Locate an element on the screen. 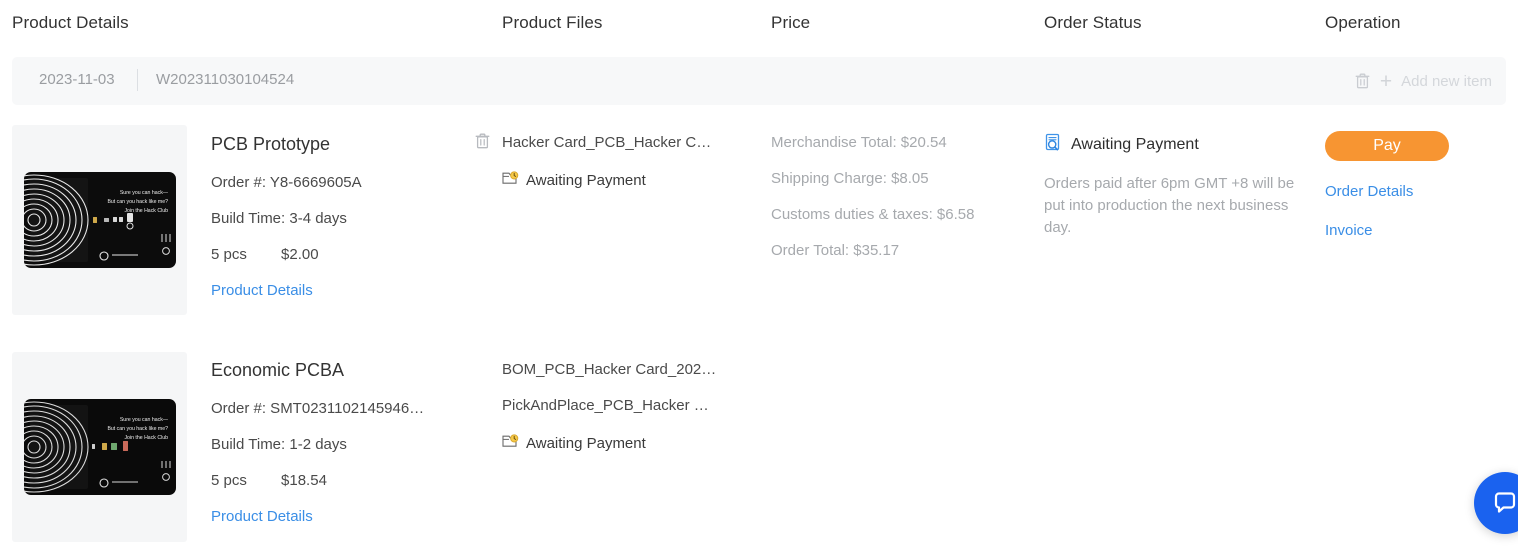 The height and width of the screenshot is (560, 1518). column-header-price: Price is located at coordinates (791, 22).